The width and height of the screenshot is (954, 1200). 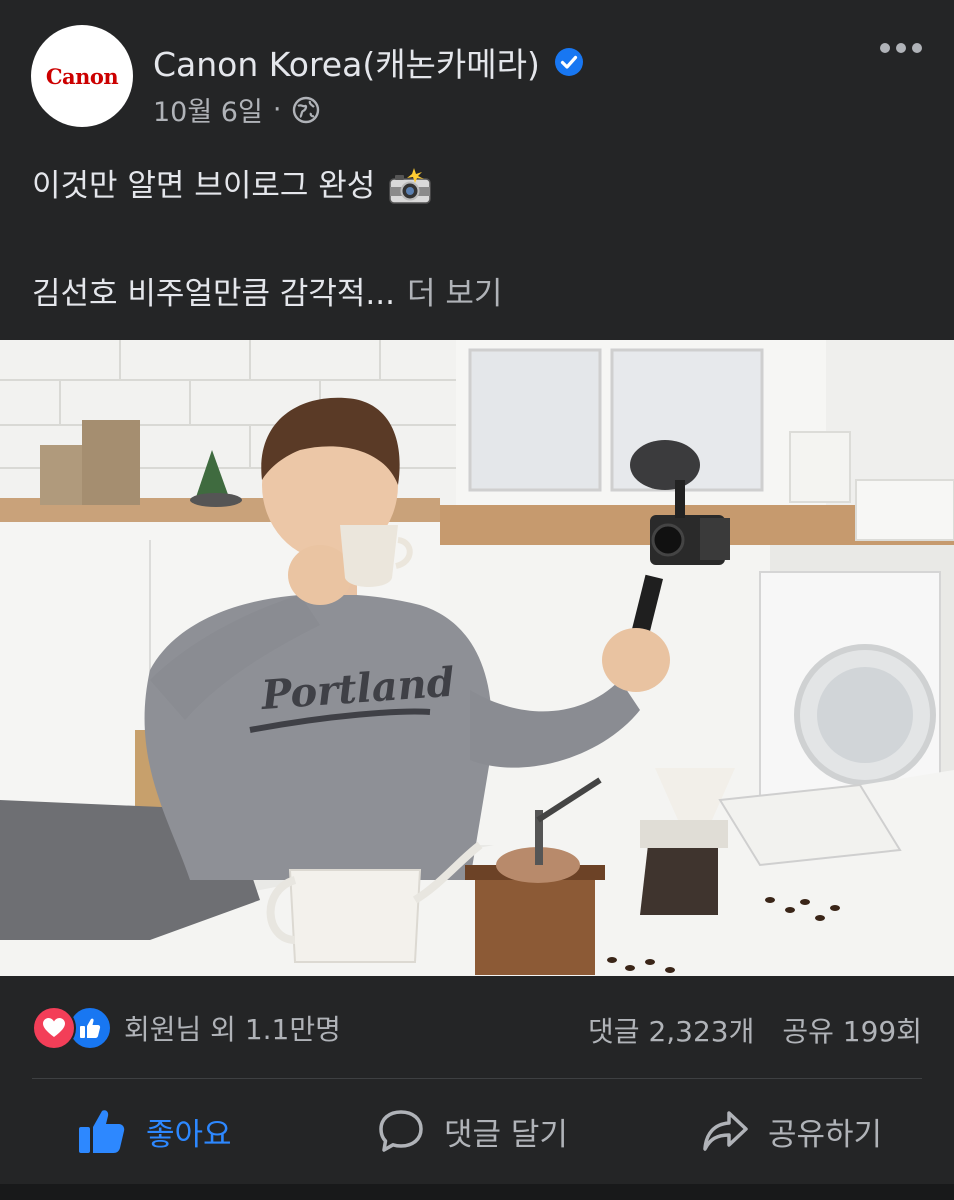 I want to click on feed-separator, so click(x=477, y=1192).